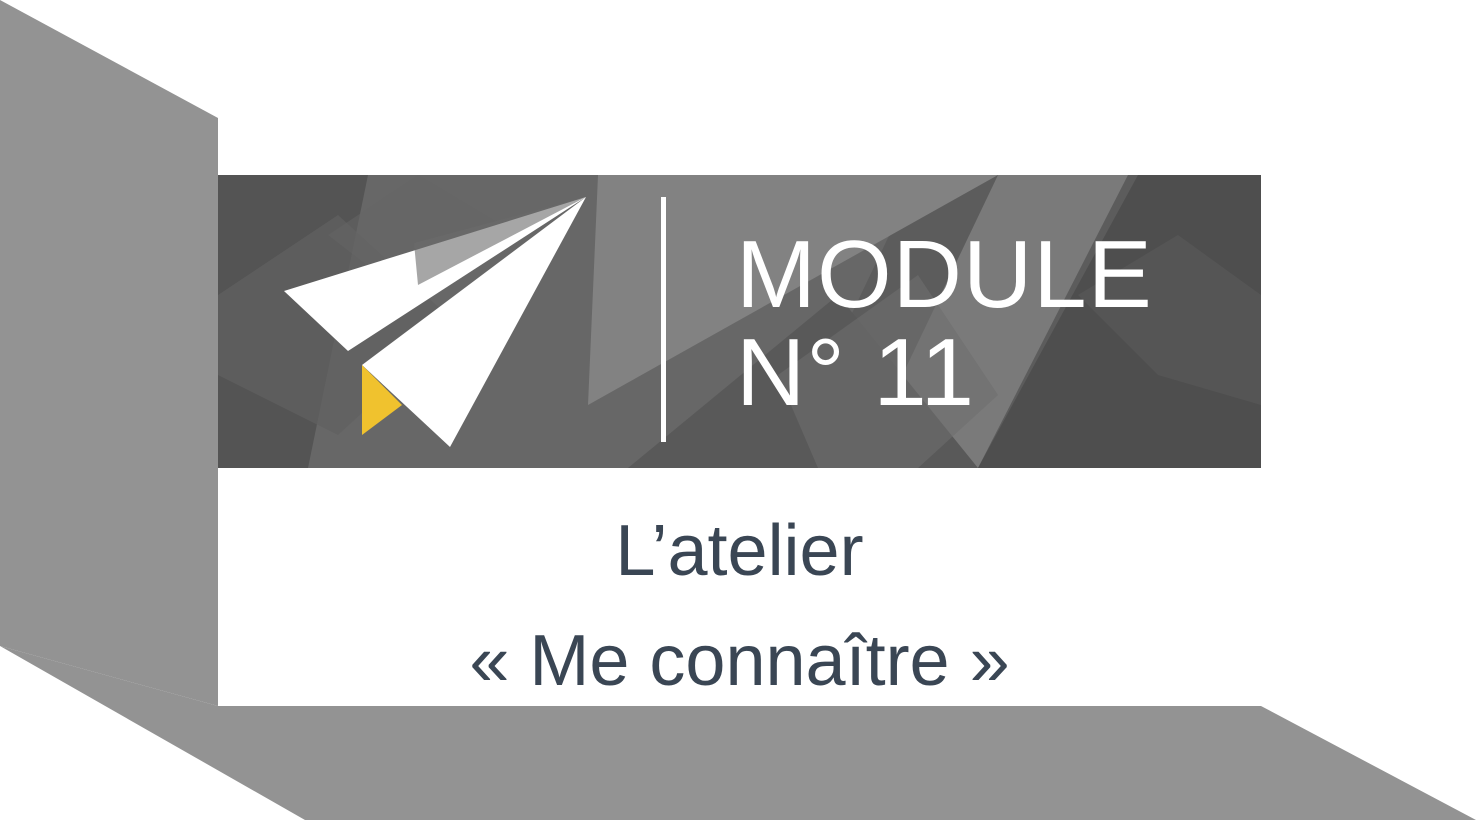 The image size is (1476, 820). Describe the element at coordinates (663, 319) in the screenshot. I see `banner-divider` at that location.